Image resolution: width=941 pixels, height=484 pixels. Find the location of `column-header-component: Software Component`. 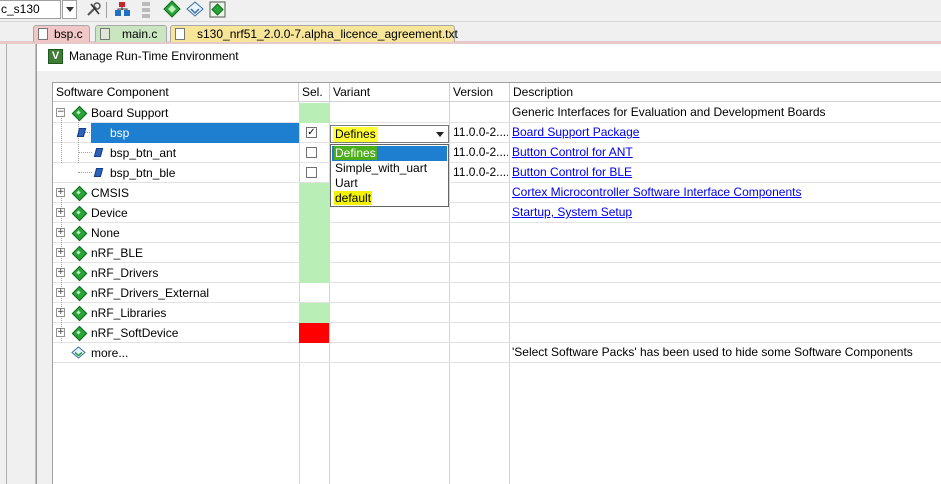

column-header-component: Software Component is located at coordinates (176, 92).